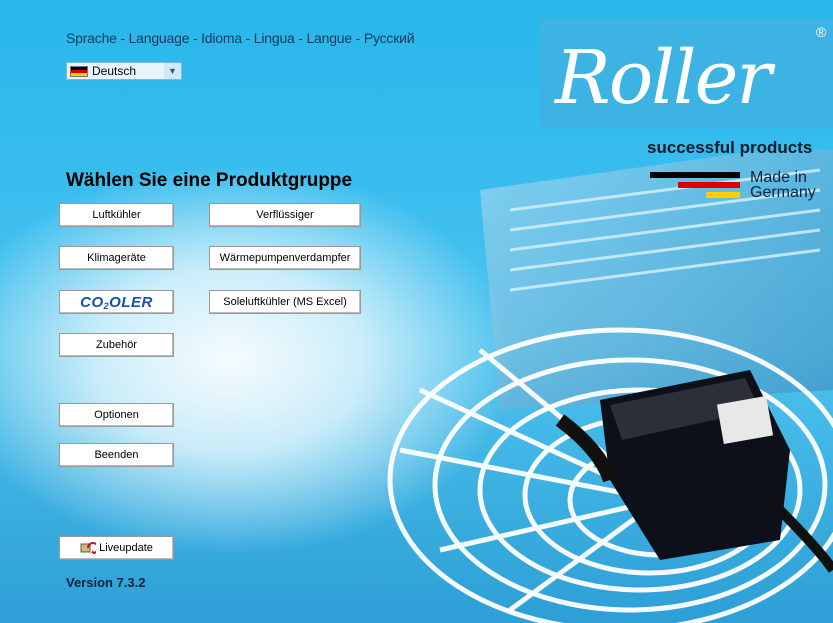 Image resolution: width=833 pixels, height=623 pixels. What do you see at coordinates (131, 302) in the screenshot?
I see `cooler-logo-rest: OLER` at bounding box center [131, 302].